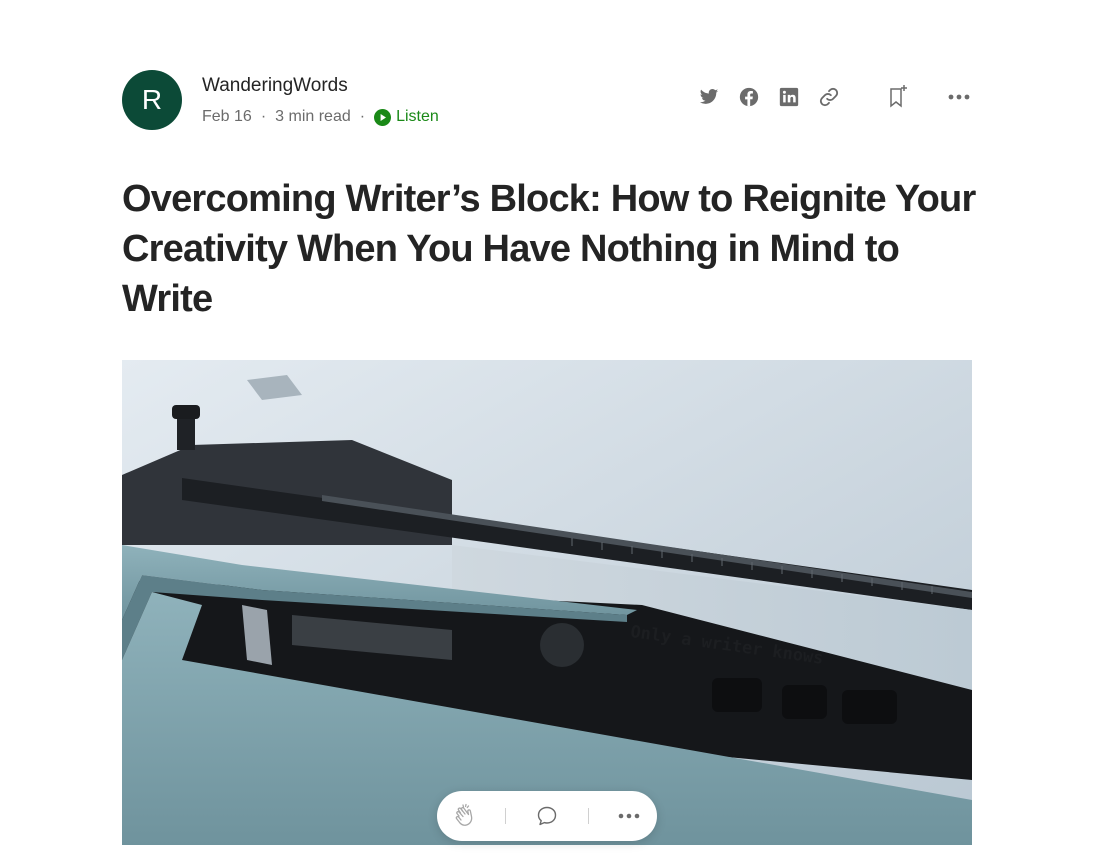 This screenshot has height=858, width=1102. I want to click on facebook-icon, so click(749, 97).